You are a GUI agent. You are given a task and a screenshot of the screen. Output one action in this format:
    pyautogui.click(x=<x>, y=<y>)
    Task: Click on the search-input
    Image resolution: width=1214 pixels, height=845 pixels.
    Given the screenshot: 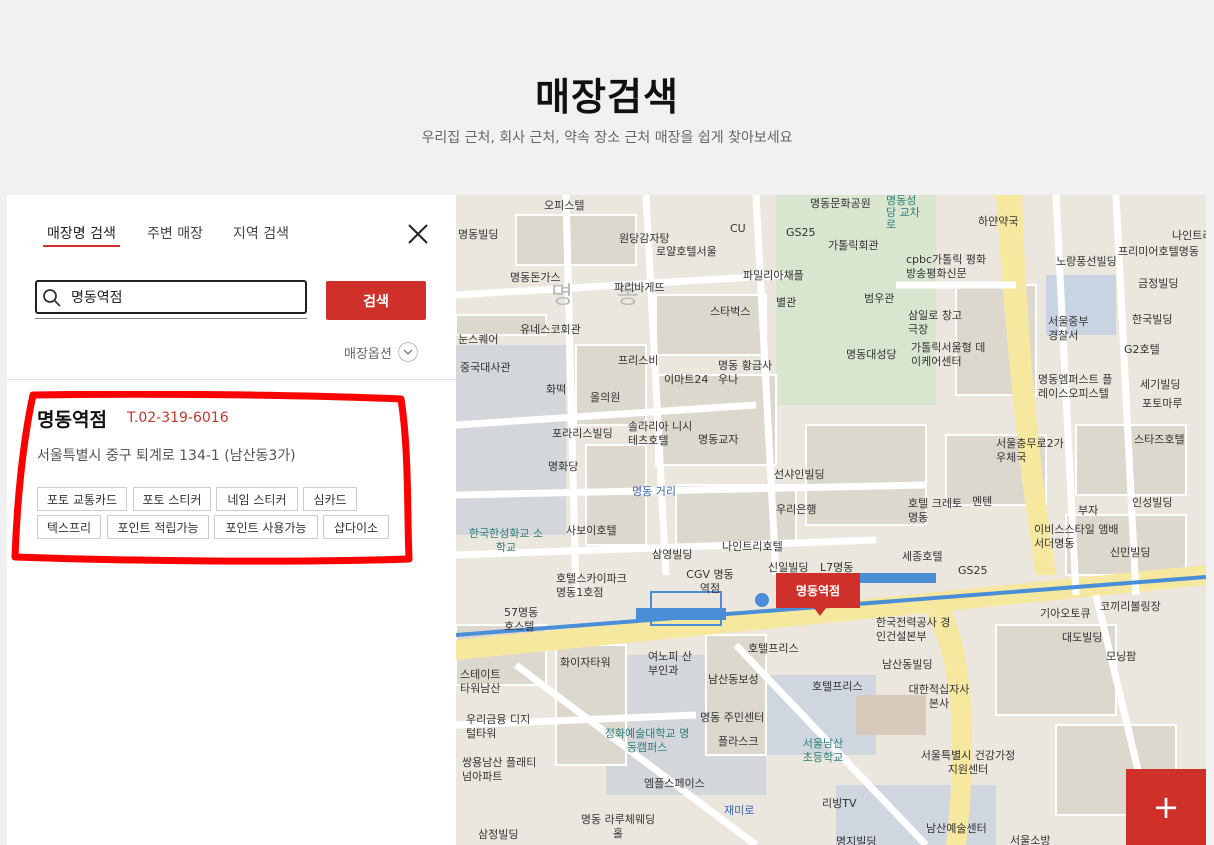 What is the action you would take?
    pyautogui.click(x=183, y=297)
    